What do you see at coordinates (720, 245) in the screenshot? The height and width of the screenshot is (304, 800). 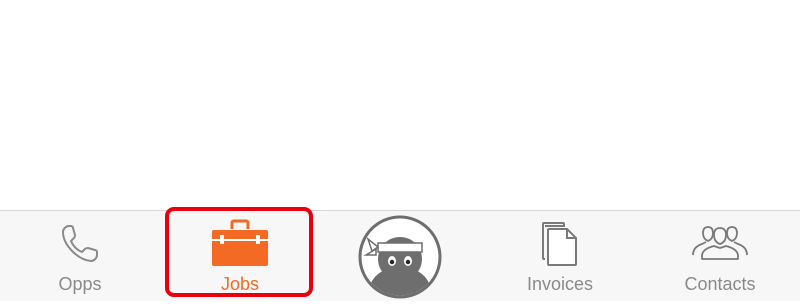 I see `people-icon` at bounding box center [720, 245].